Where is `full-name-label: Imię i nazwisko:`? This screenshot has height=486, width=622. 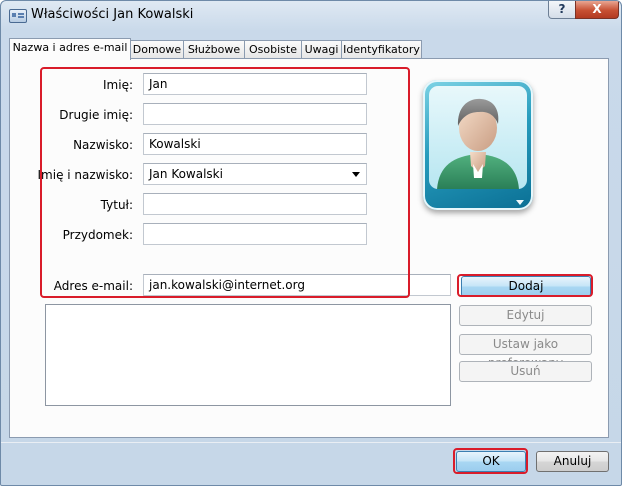
full-name-label: Imię i nazwisko: is located at coordinates (85, 175).